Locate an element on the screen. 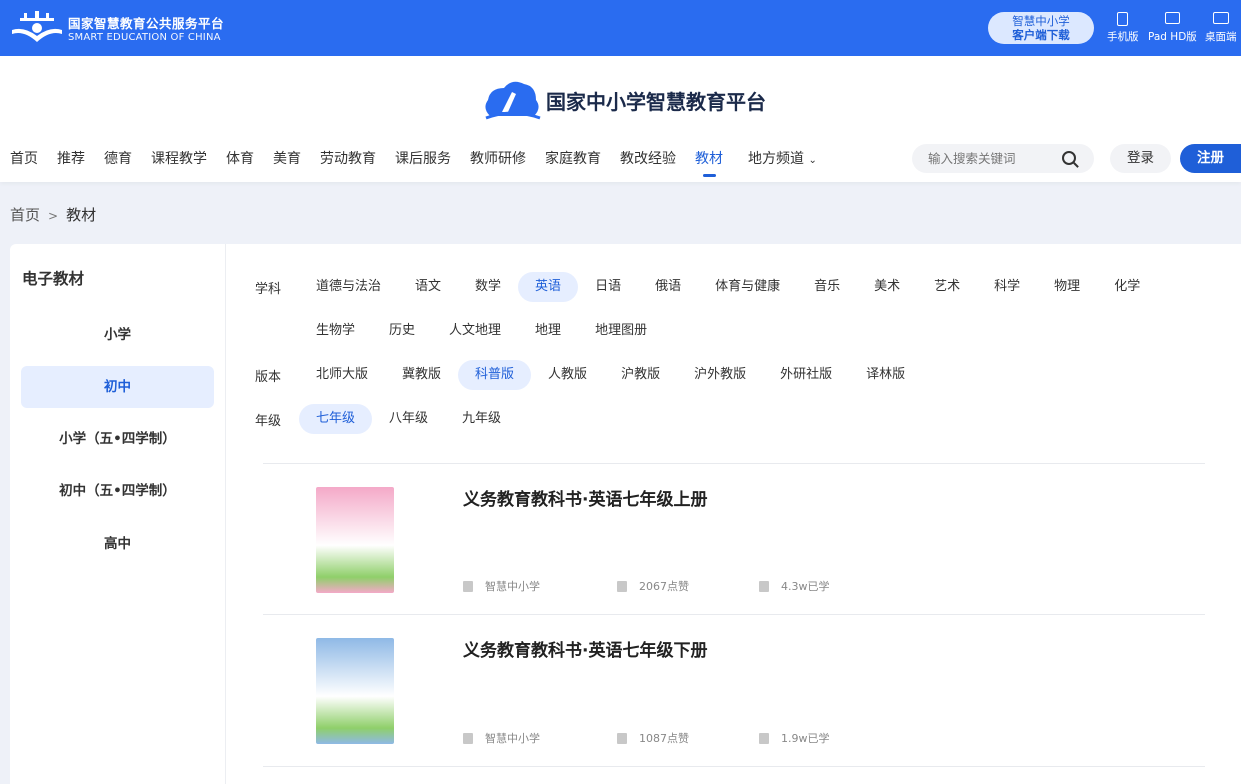 The image size is (1241, 784). edition-option: 外研社版 is located at coordinates (806, 375).